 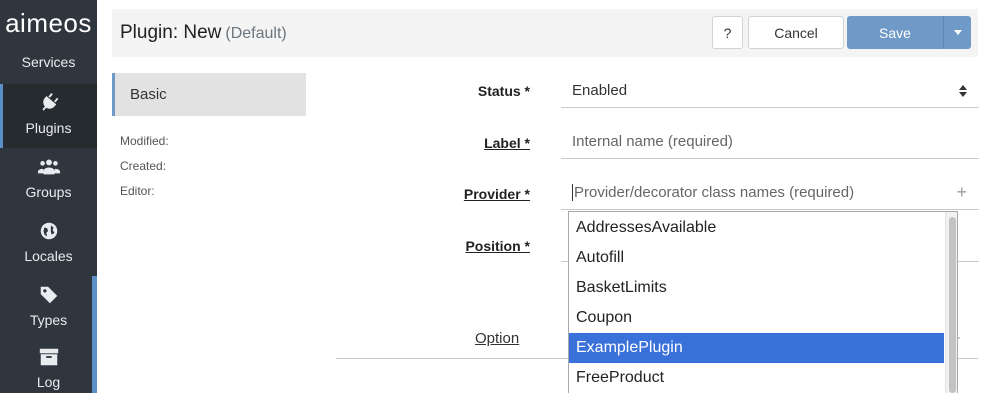 What do you see at coordinates (497, 338) in the screenshot?
I see `option-link: Option` at bounding box center [497, 338].